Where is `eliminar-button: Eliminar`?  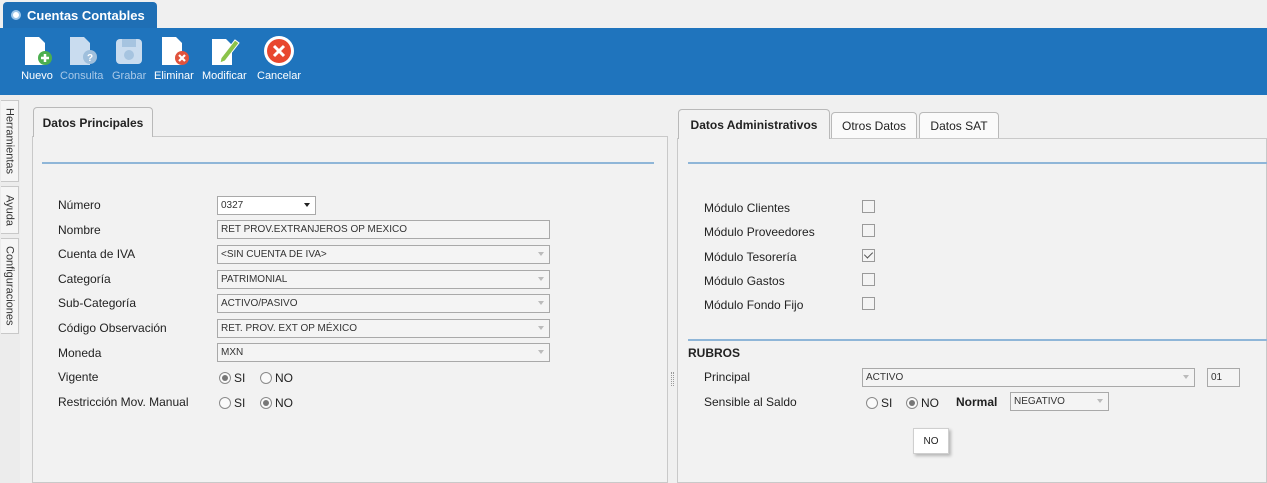
eliminar-button: Eliminar is located at coordinates (174, 58).